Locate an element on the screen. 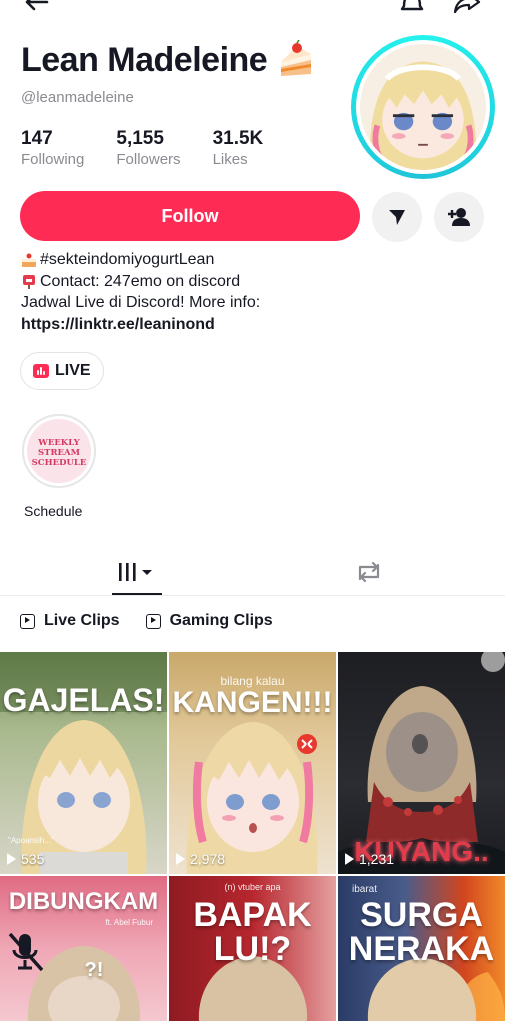 The width and height of the screenshot is (505, 1021). video-title-line: NERAKA is located at coordinates (421, 949).